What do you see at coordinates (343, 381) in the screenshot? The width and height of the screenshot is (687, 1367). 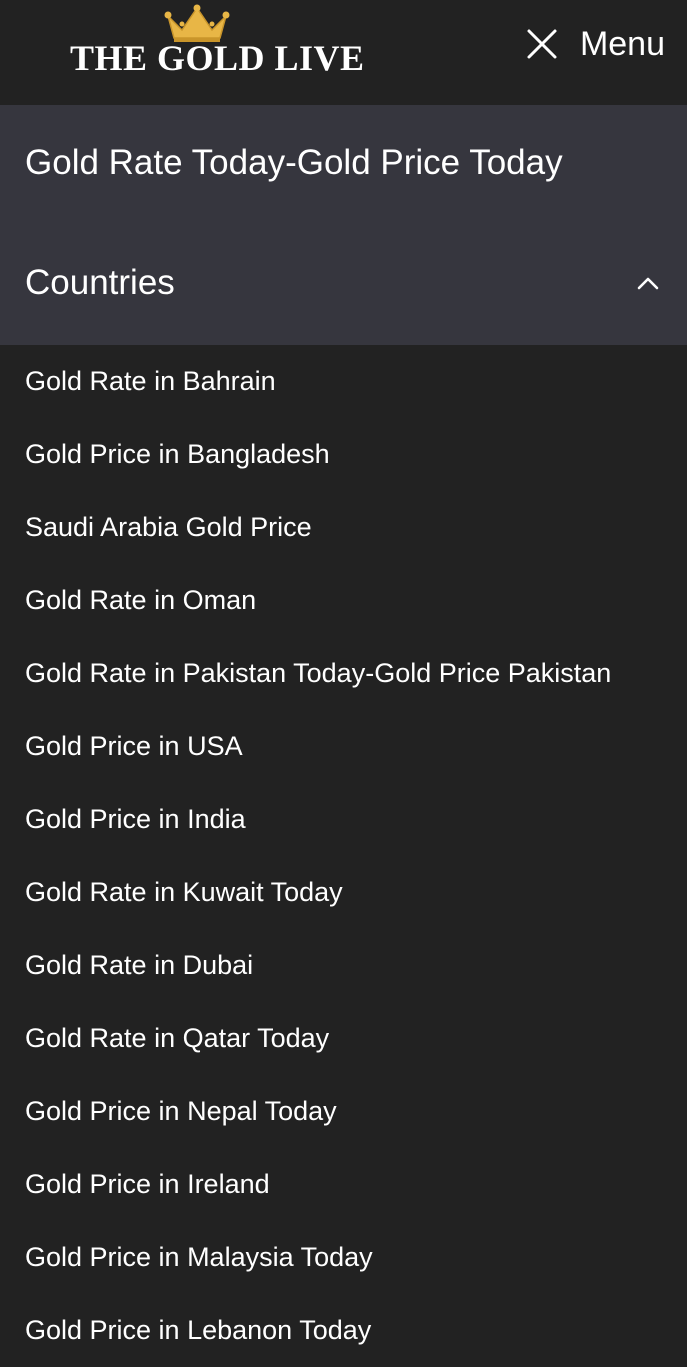 I see `country-link-bahrain: Gold Rate in Bahrain` at bounding box center [343, 381].